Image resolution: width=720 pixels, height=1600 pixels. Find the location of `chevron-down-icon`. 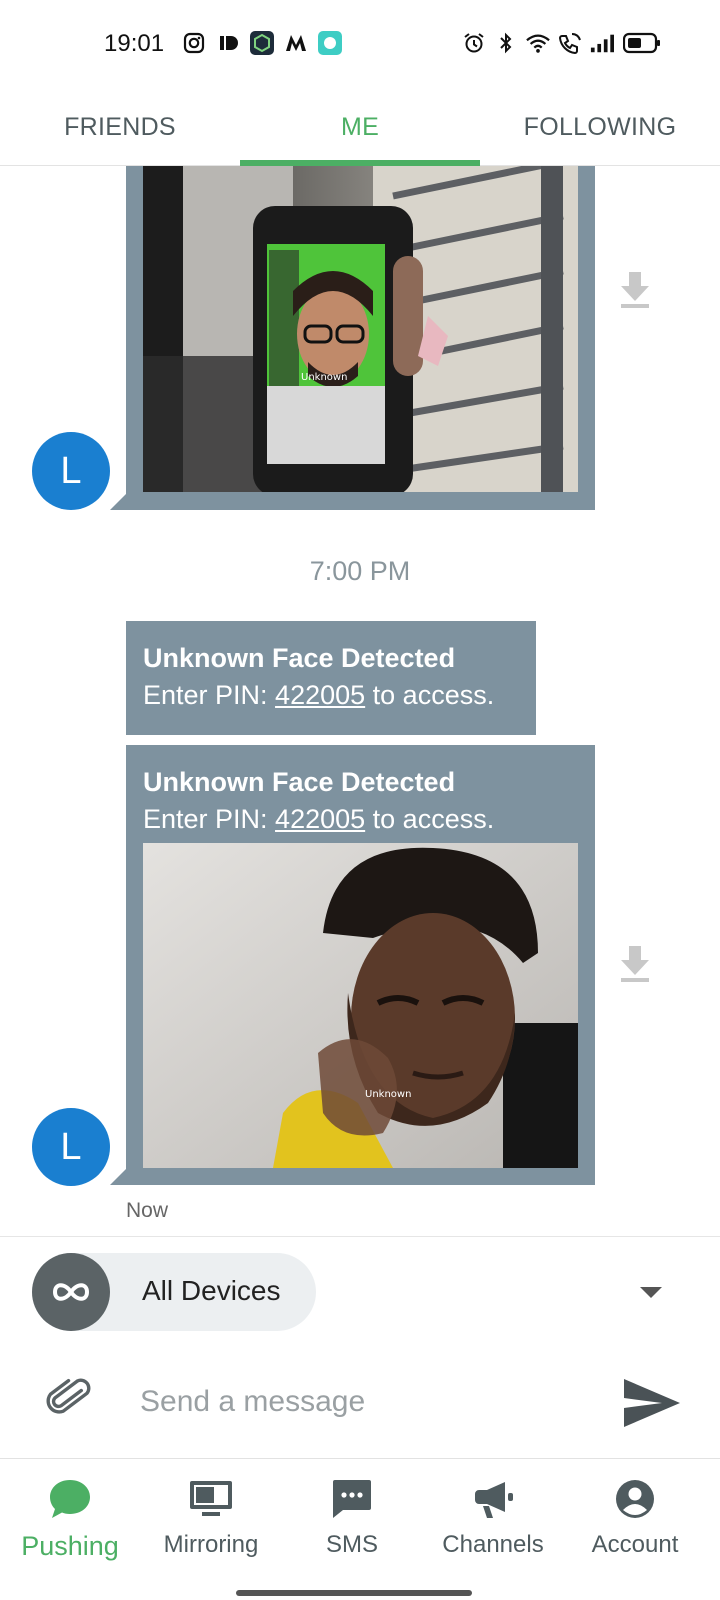

chevron-down-icon is located at coordinates (651, 1292).